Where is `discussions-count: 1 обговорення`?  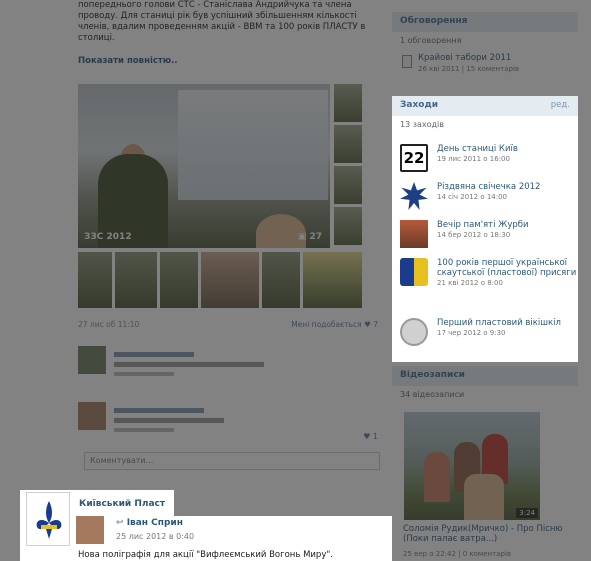 discussions-count: 1 обговорення is located at coordinates (431, 40).